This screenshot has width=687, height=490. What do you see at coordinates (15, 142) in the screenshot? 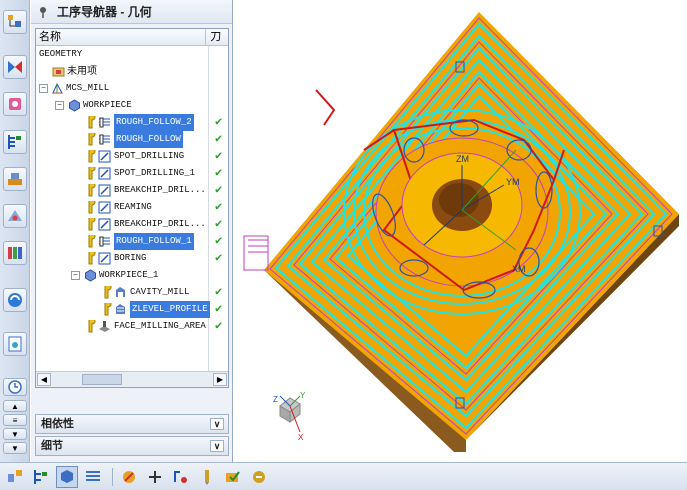
I see `operation-navigator-icon` at bounding box center [15, 142].